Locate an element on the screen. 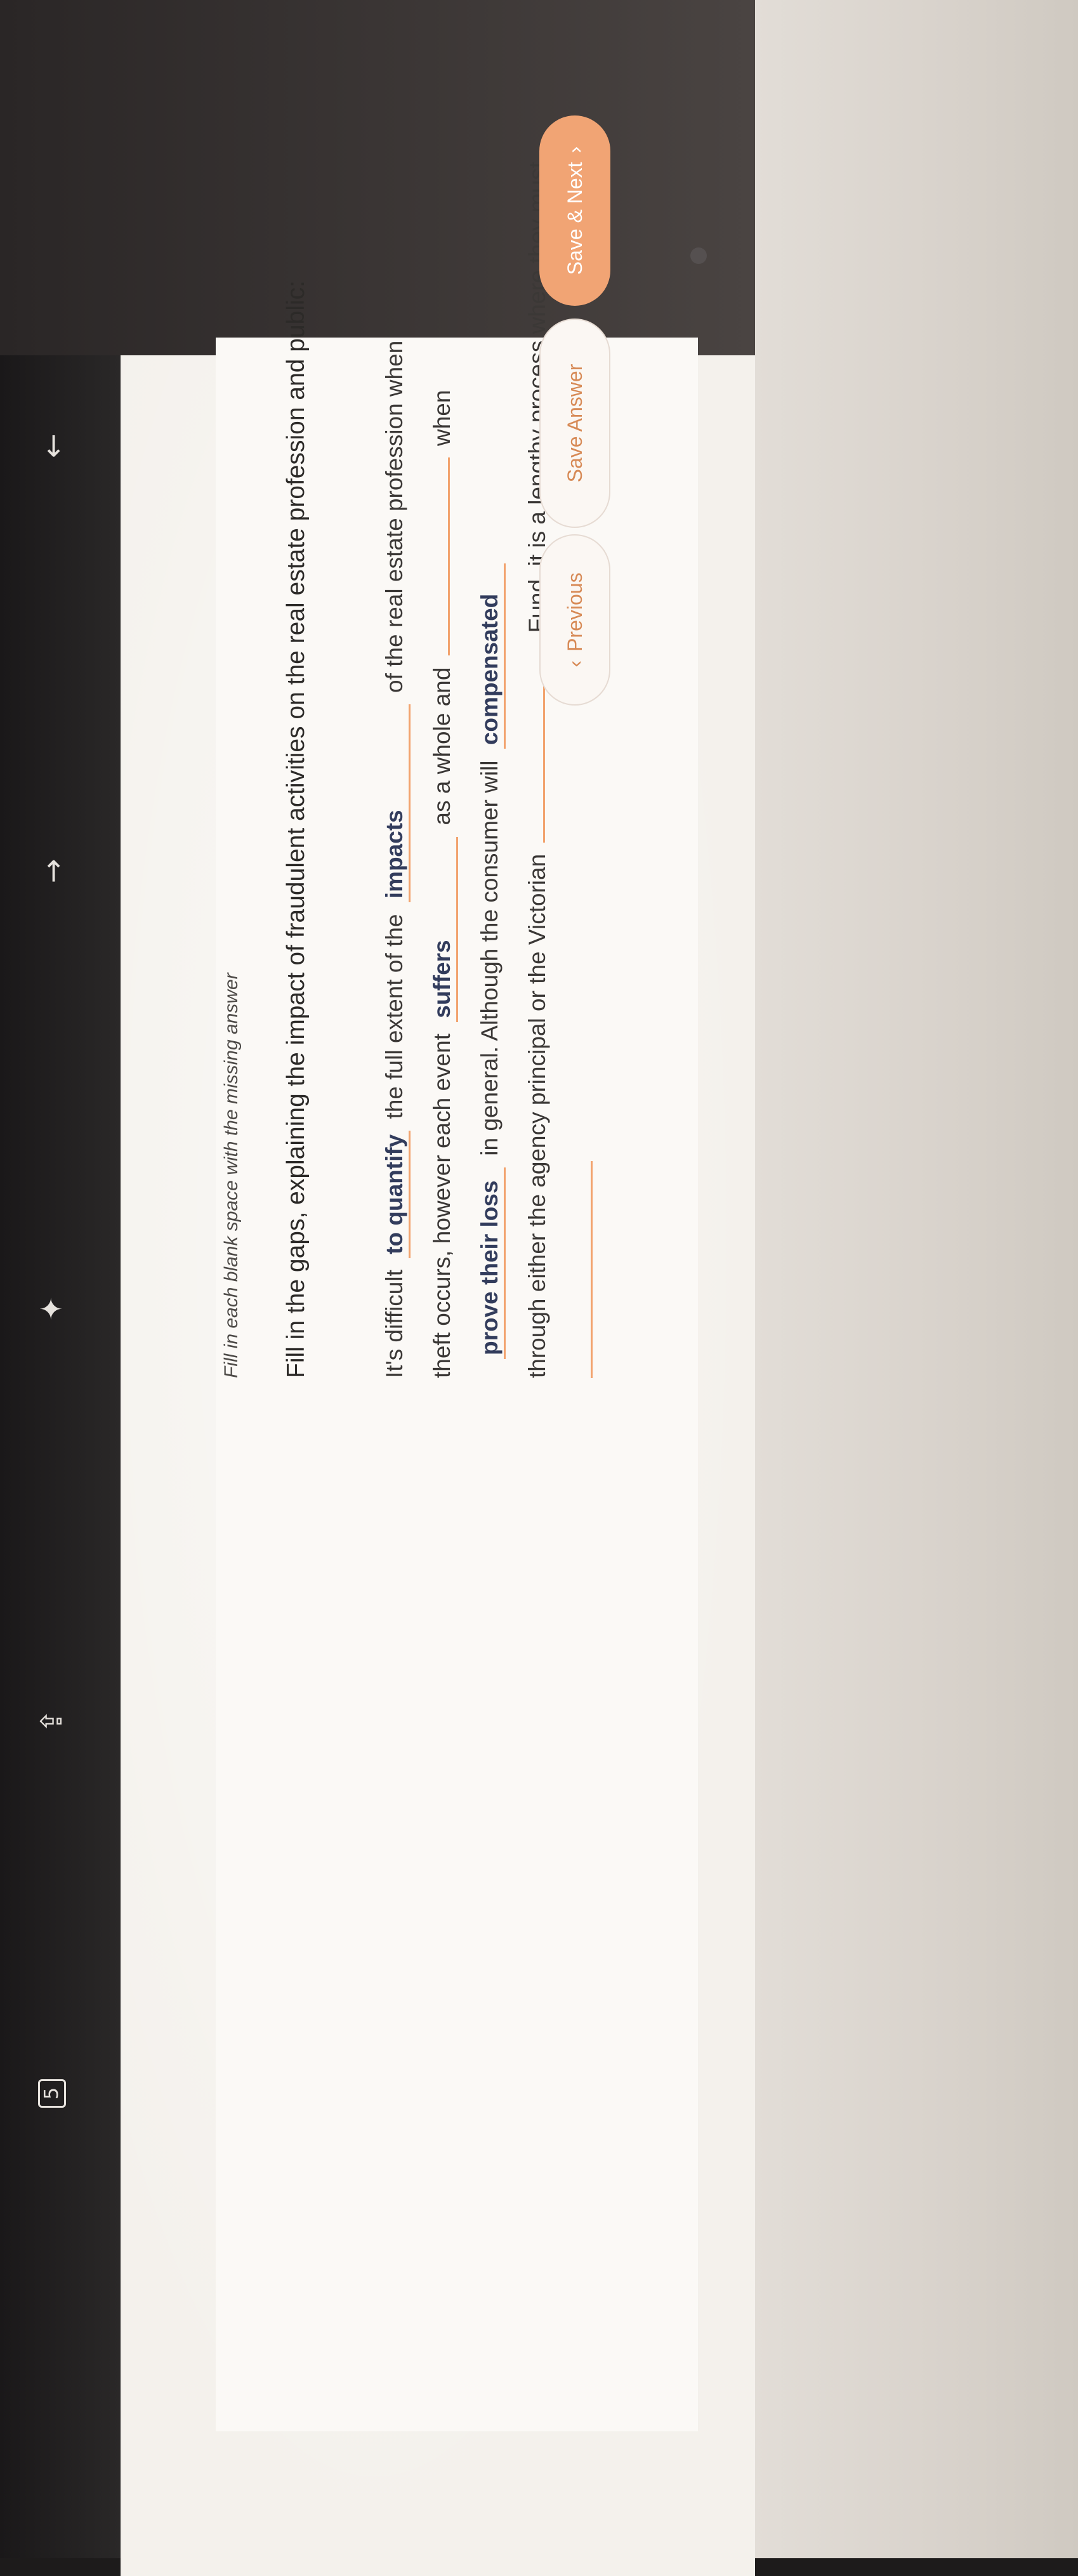  save-answer-label: Save Answer is located at coordinates (575, 423).